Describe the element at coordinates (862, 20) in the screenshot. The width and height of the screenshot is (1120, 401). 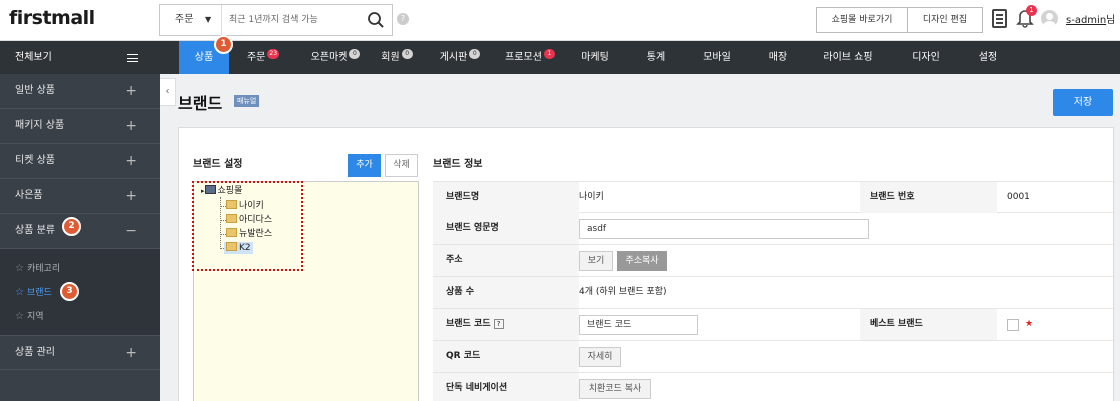
I see `go-to-mall-button: 쇼핑몰 바로가기` at that location.